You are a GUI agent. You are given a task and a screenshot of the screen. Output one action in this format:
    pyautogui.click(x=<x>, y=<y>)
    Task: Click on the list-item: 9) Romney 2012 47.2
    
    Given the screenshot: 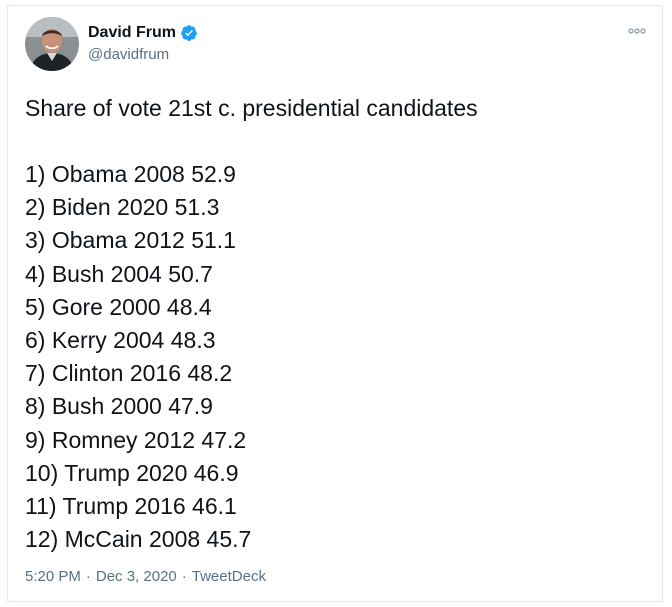 What is the action you would take?
    pyautogui.click(x=136, y=439)
    